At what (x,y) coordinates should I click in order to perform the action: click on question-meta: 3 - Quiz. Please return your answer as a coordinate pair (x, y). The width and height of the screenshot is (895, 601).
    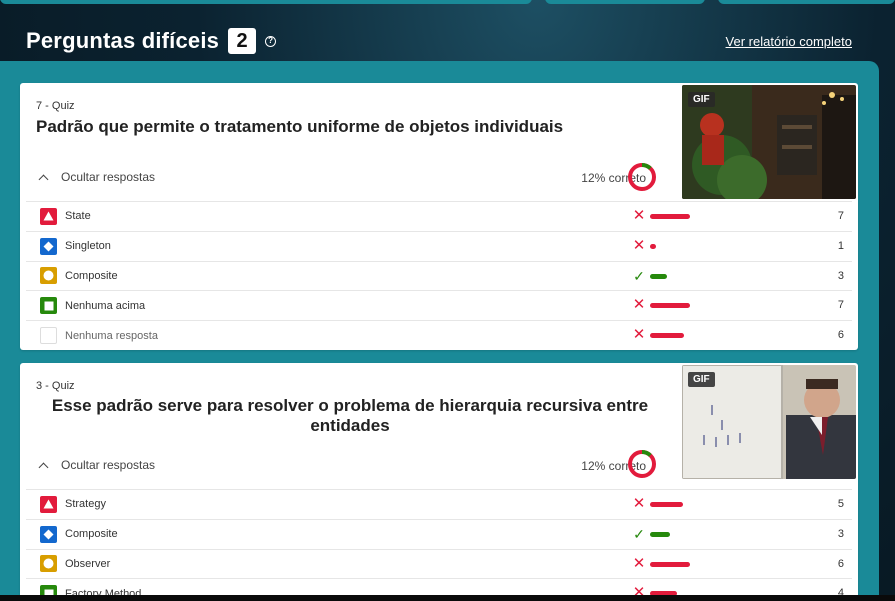
    Looking at the image, I should click on (55, 386).